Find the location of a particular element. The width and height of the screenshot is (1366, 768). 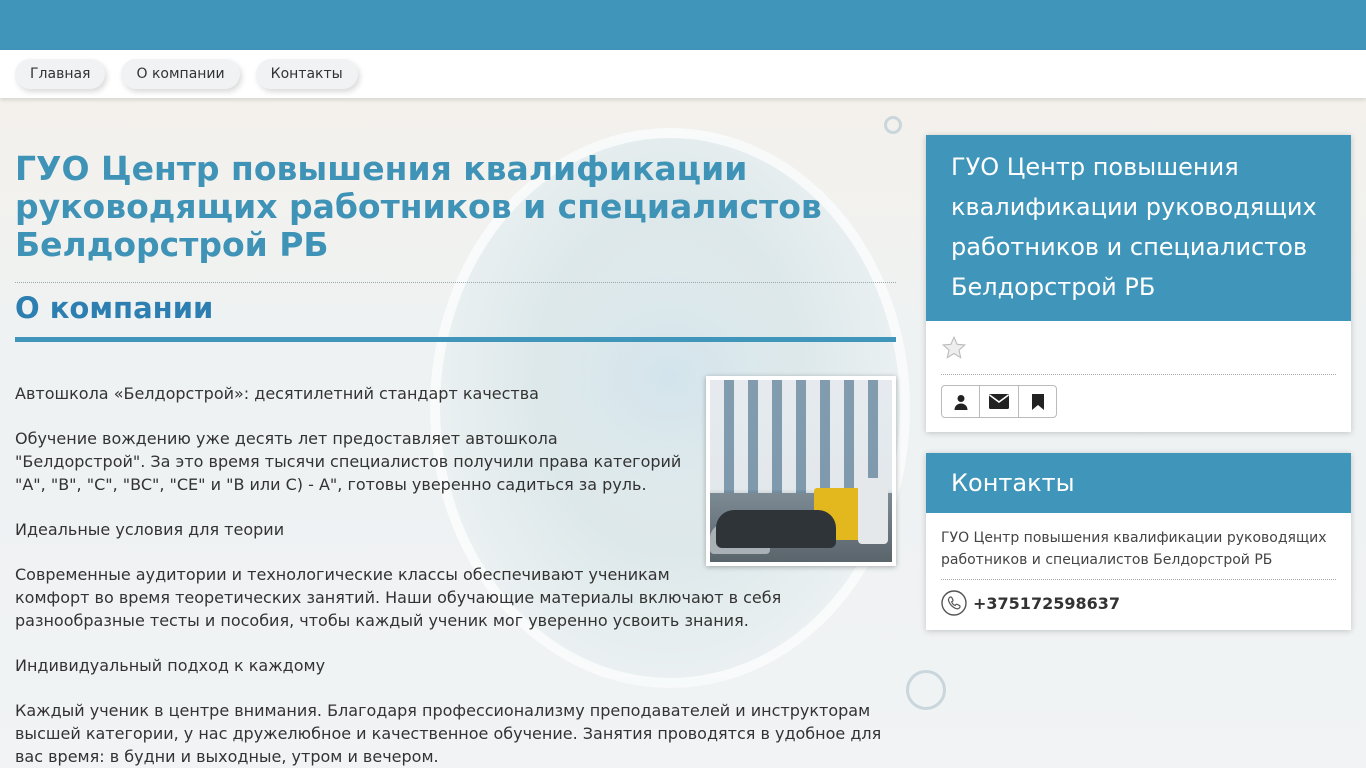

envelope-icon is located at coordinates (999, 401).